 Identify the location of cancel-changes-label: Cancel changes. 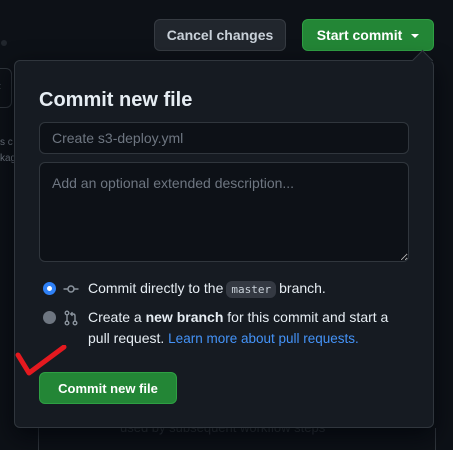
(220, 35).